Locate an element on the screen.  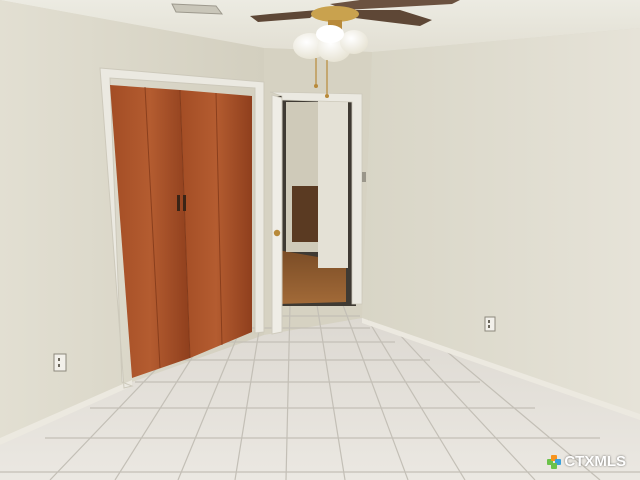
light-switch is located at coordinates (364, 177).